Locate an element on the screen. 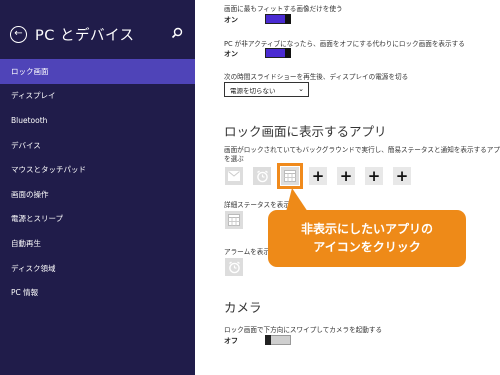  sidebar-item-autoplay: 自動再生 is located at coordinates (97, 243).